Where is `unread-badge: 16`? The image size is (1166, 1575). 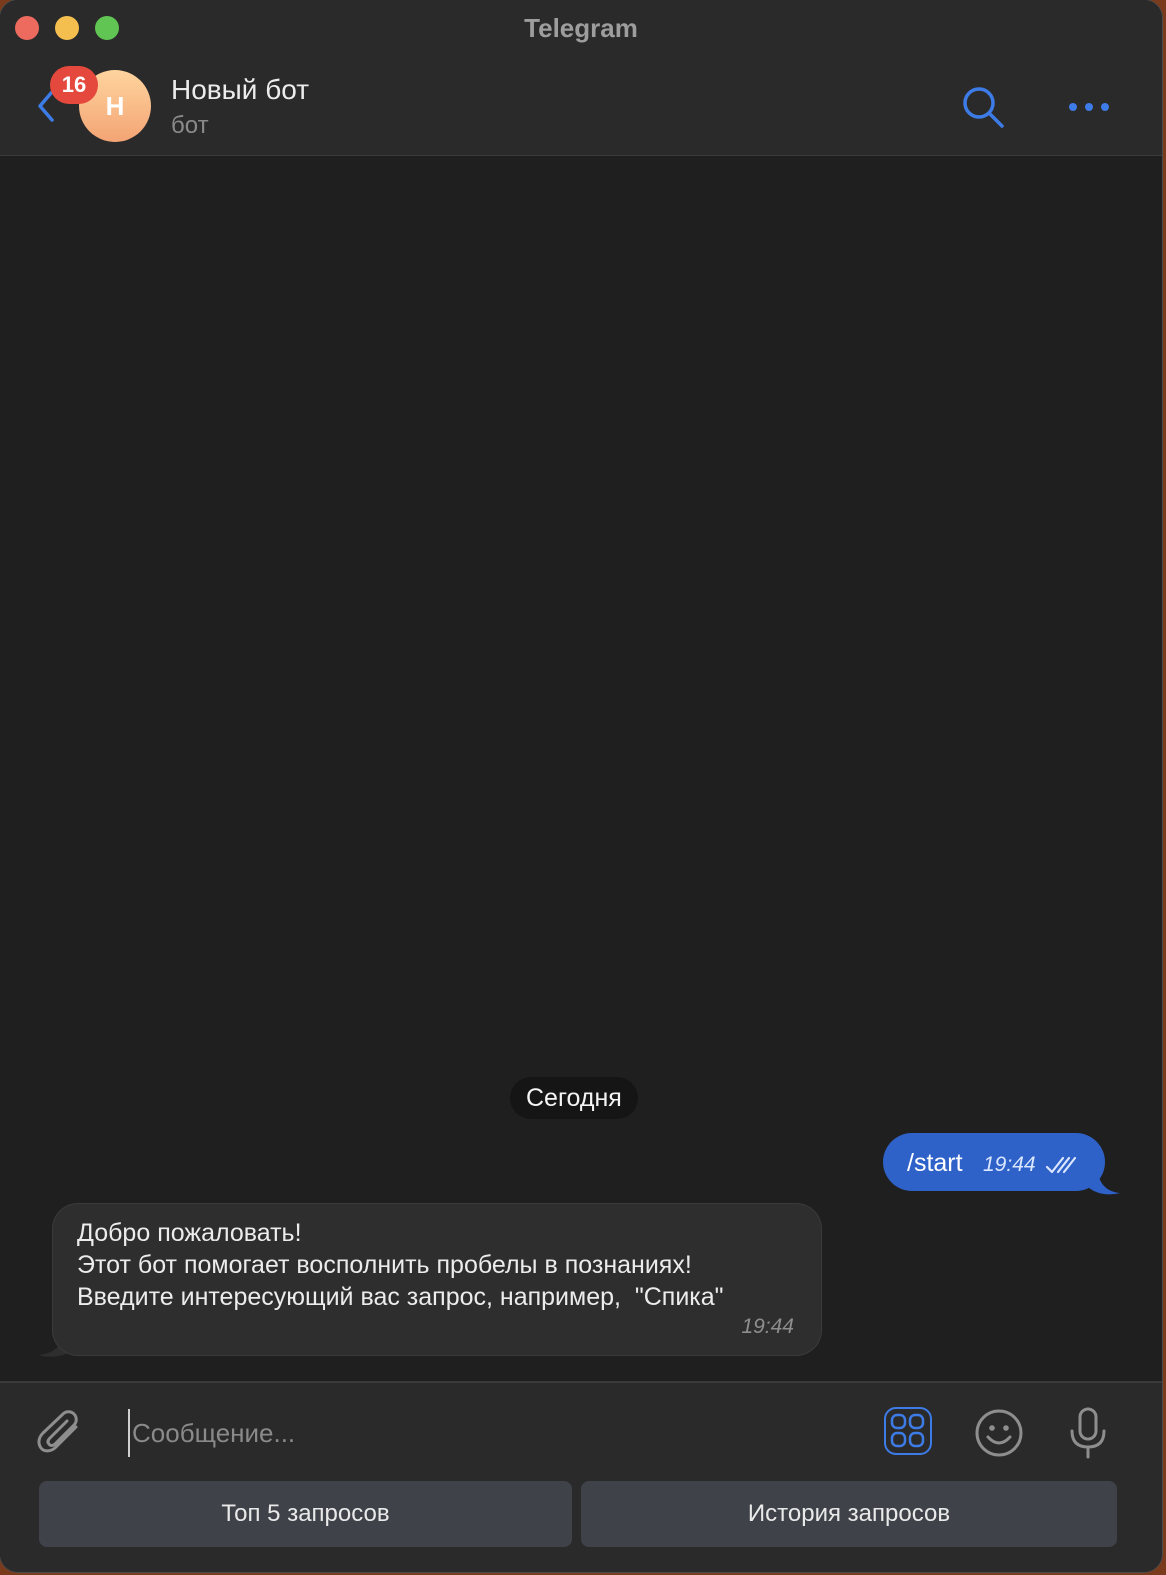 unread-badge: 16 is located at coordinates (74, 85).